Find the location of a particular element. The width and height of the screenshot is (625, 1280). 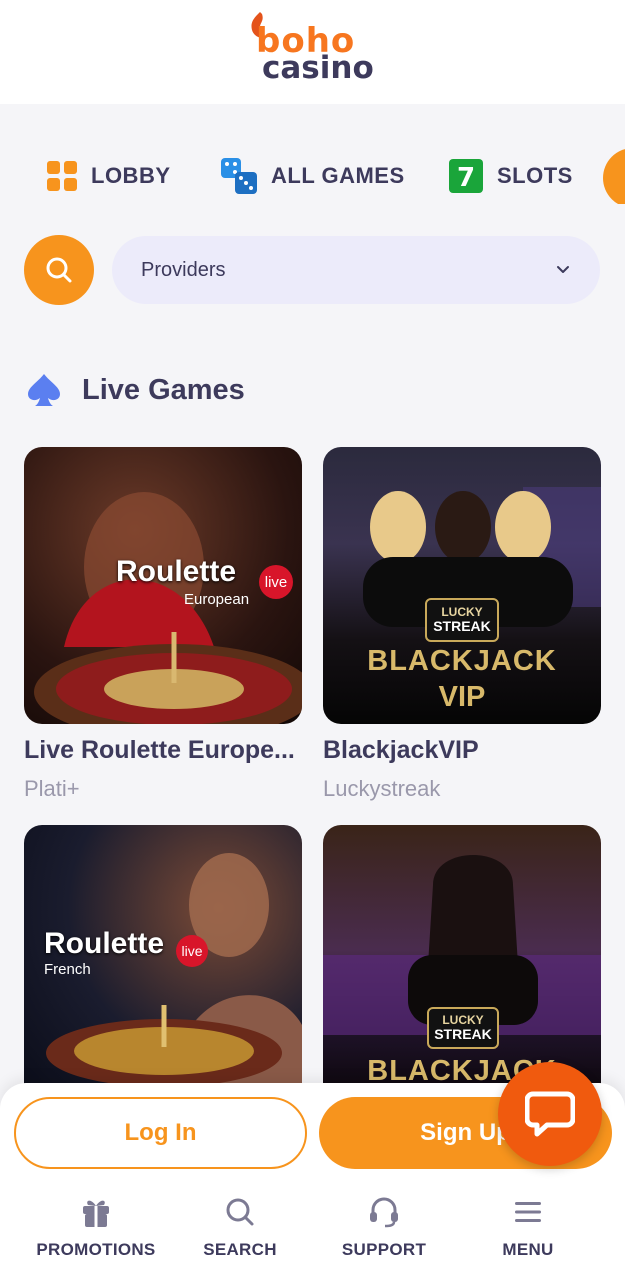

tab-label: SEARCH is located at coordinates (240, 1249).